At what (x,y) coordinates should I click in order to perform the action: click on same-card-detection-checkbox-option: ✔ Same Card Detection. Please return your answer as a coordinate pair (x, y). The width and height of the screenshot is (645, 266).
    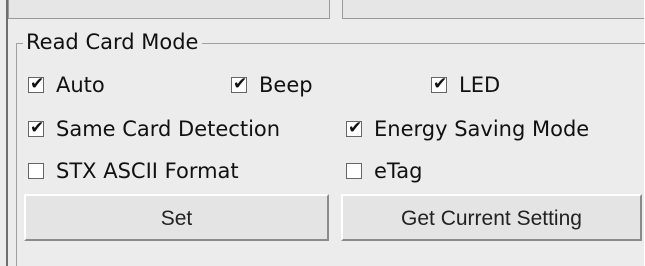
    Looking at the image, I should click on (154, 129).